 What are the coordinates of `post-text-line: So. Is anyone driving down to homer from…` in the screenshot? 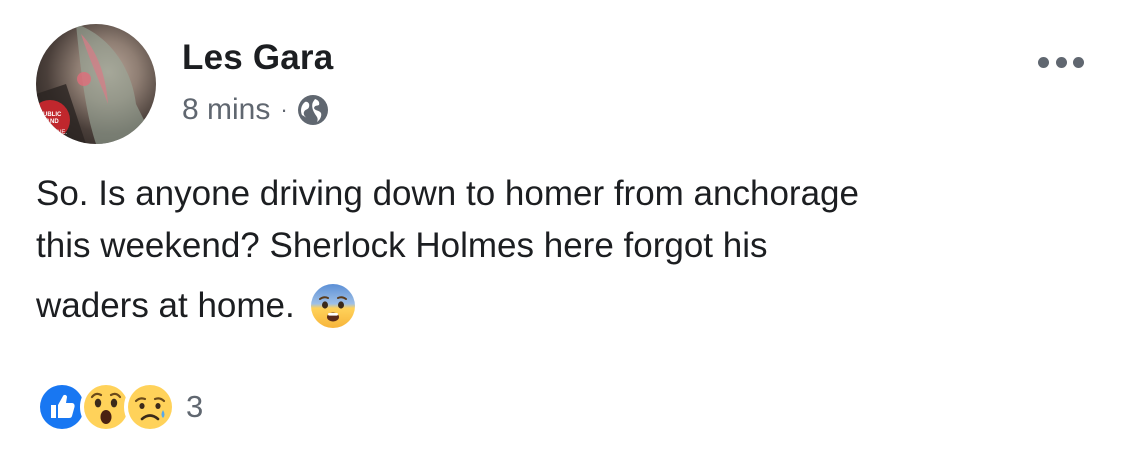 It's located at (447, 193).